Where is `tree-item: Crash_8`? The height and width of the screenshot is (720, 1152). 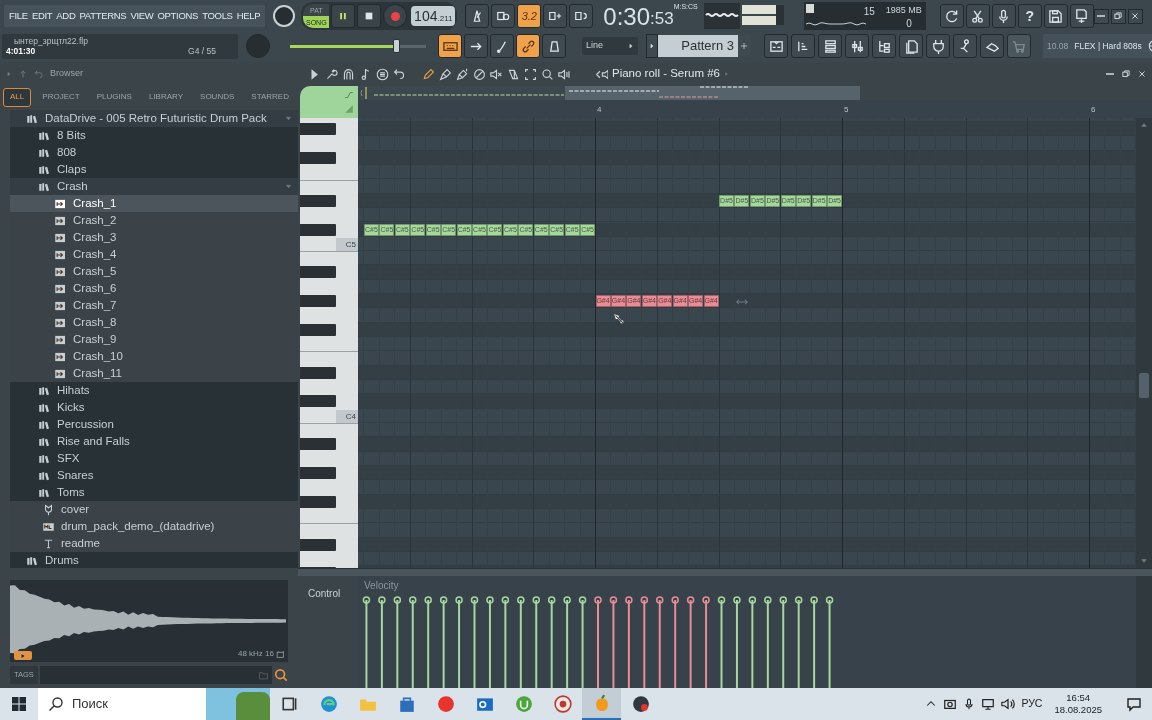 tree-item: Crash_8 is located at coordinates (154, 322).